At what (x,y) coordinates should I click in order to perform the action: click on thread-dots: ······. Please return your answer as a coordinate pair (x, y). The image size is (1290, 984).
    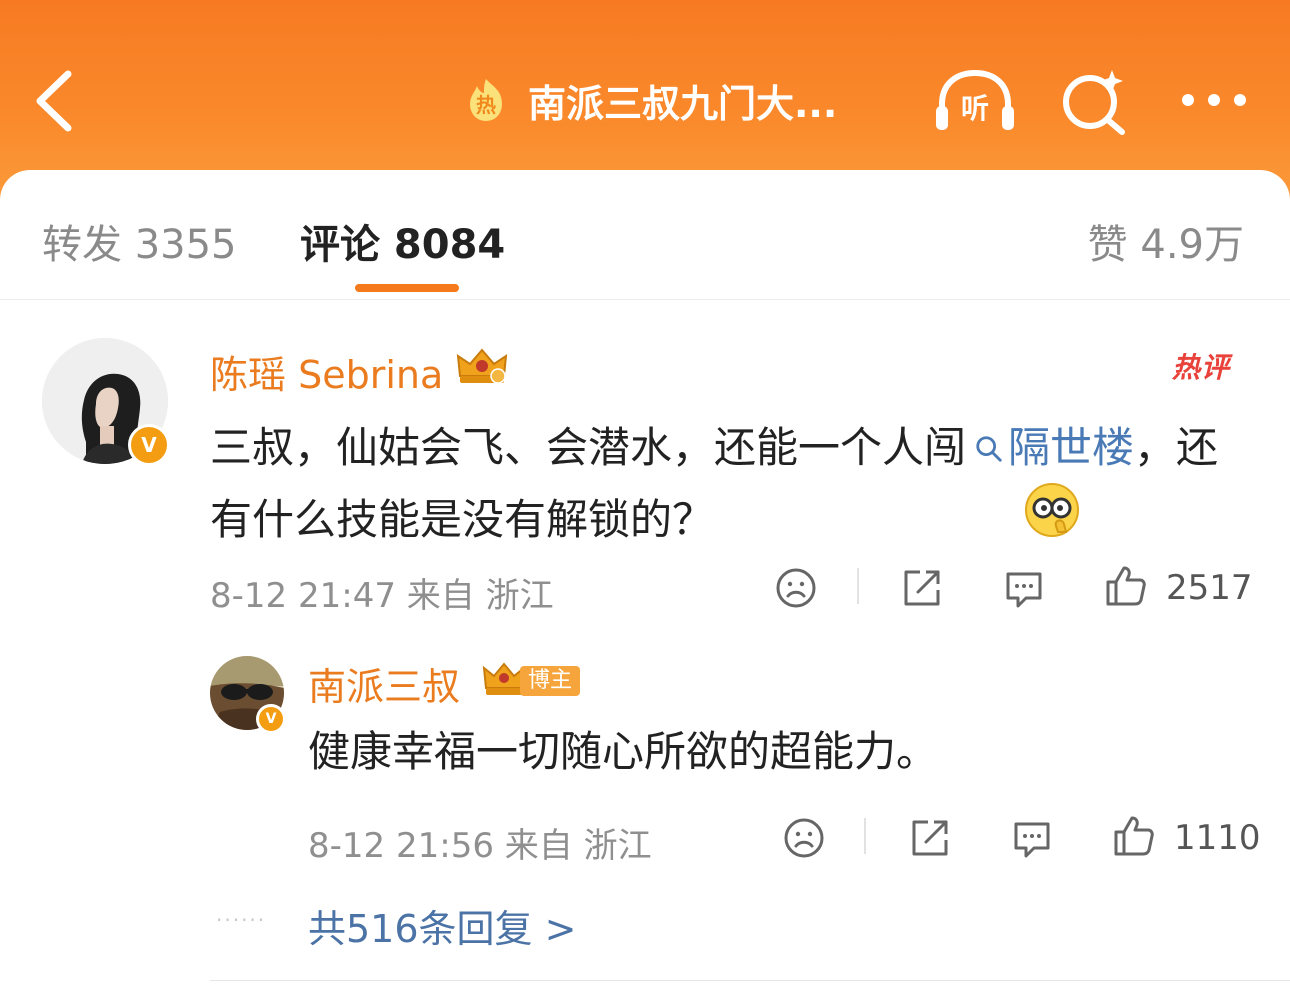
    Looking at the image, I should click on (241, 920).